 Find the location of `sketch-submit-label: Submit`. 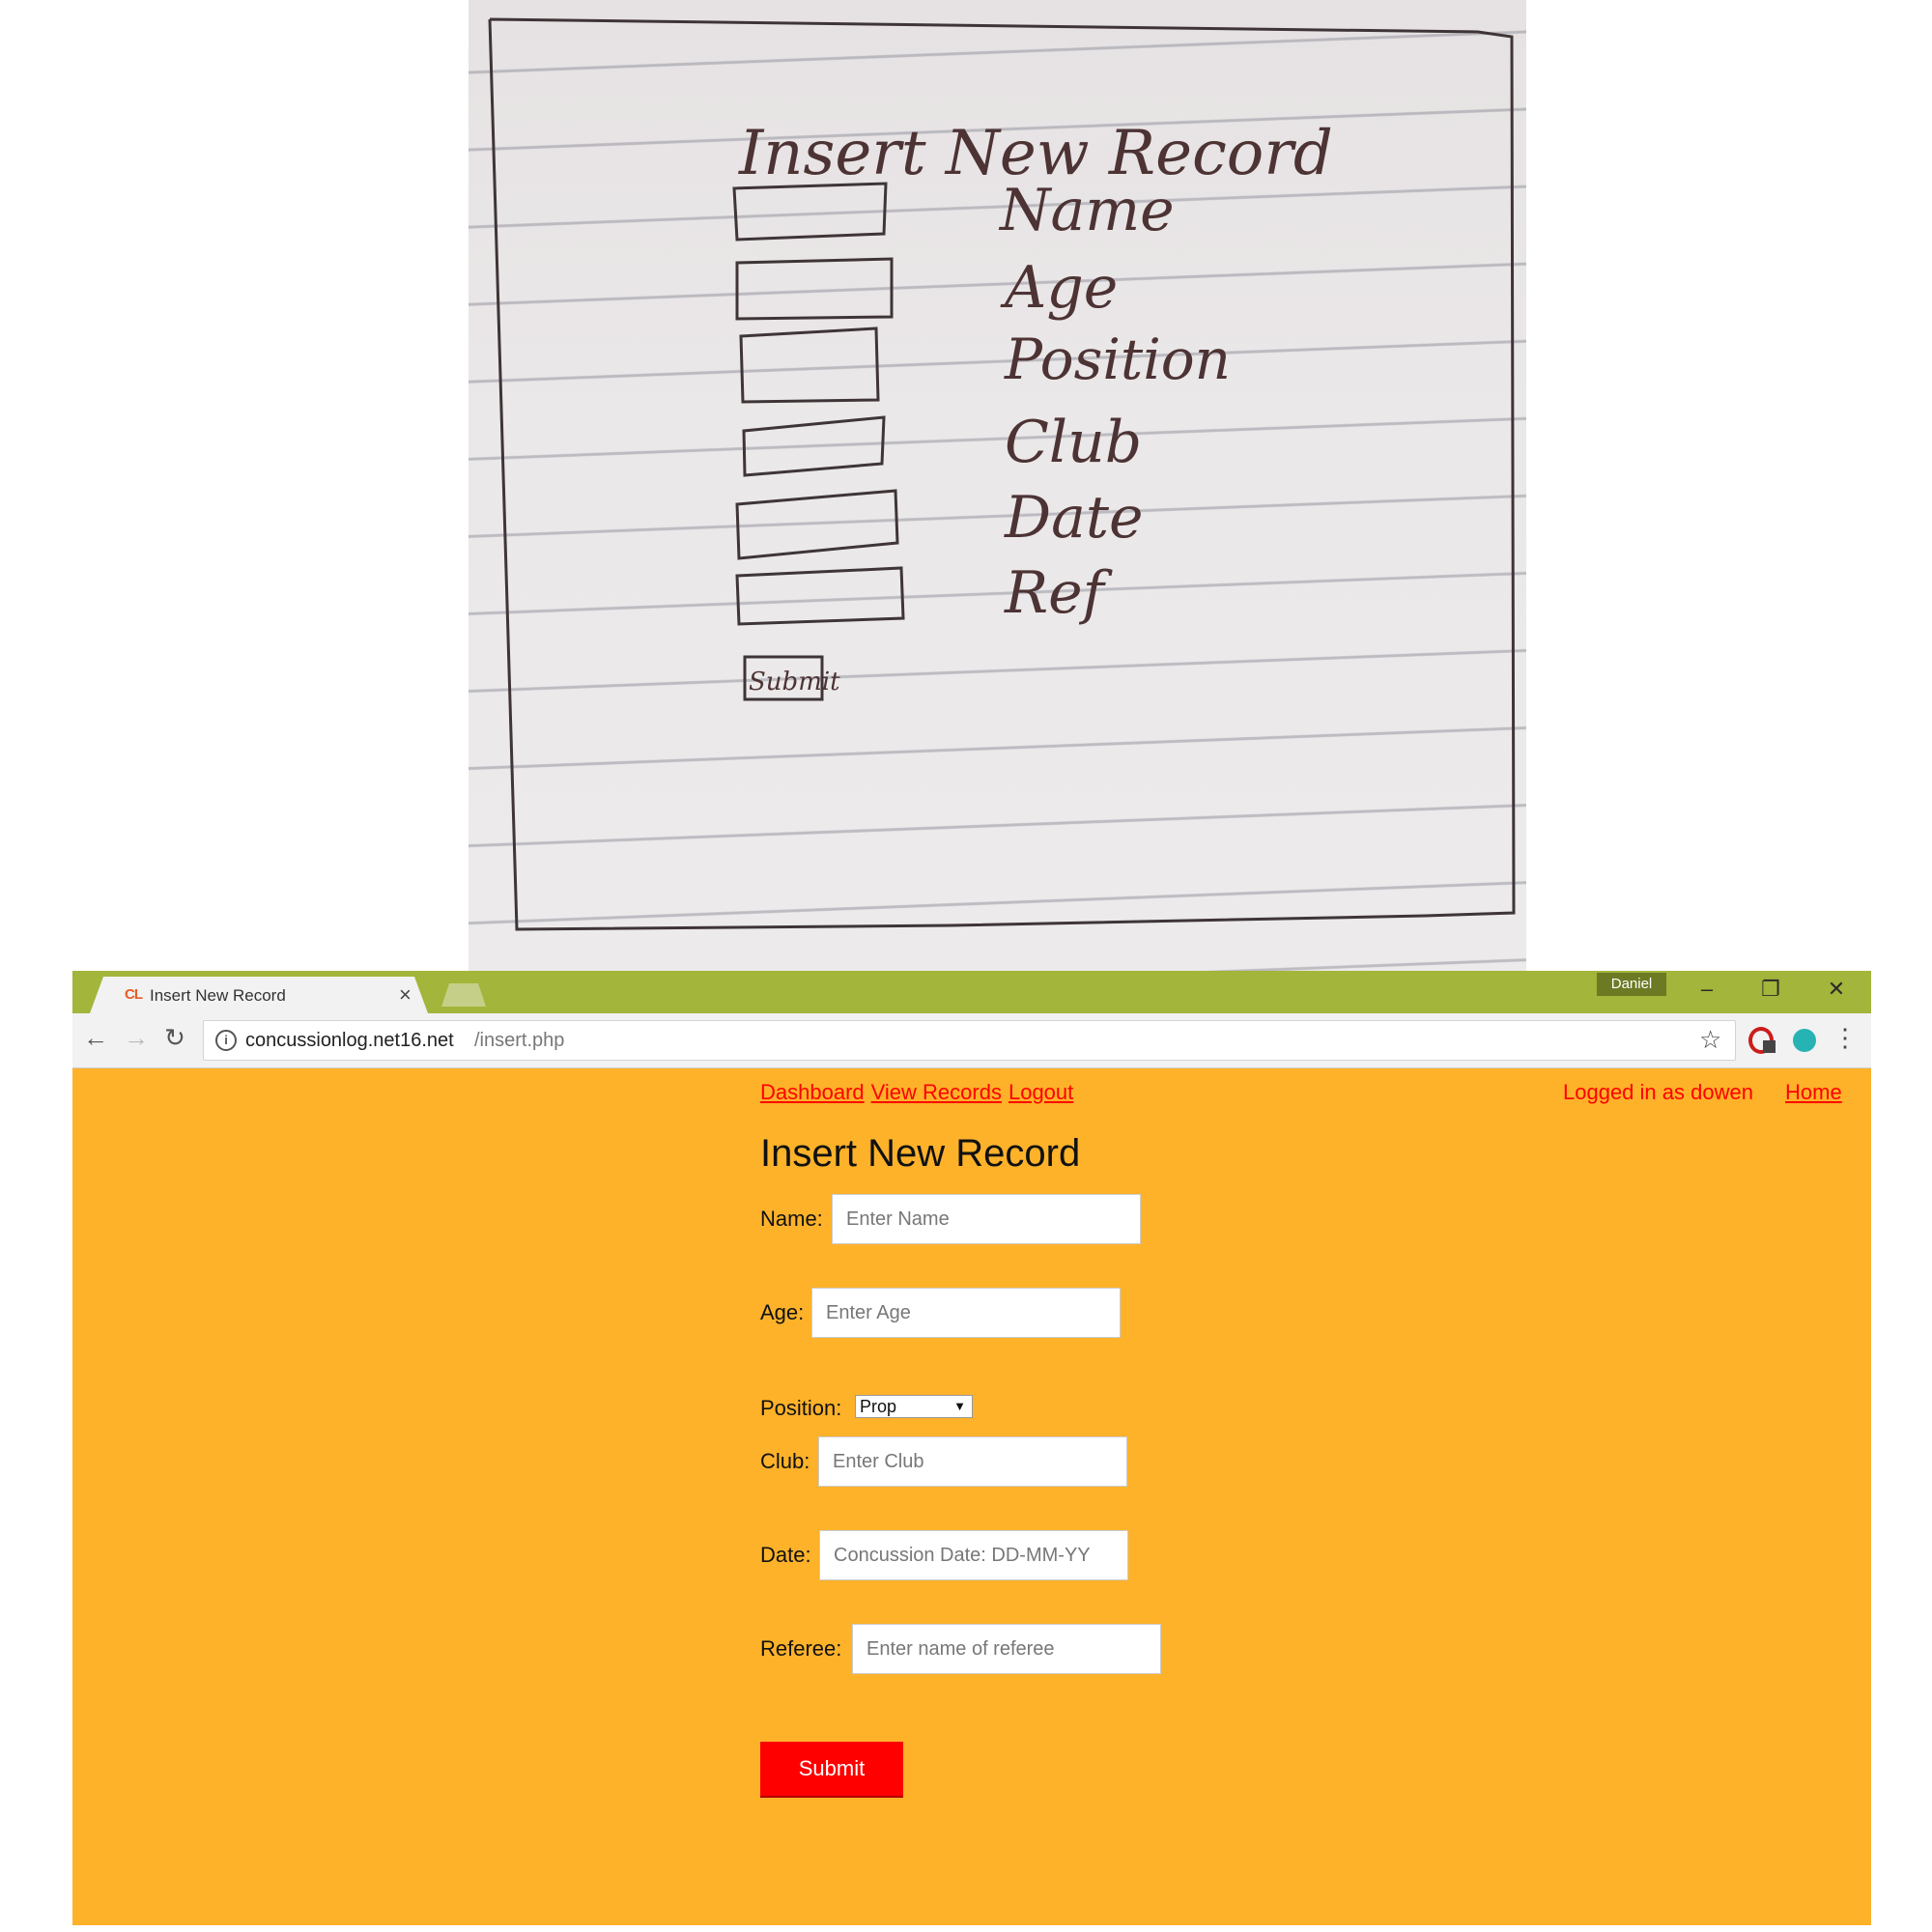

sketch-submit-label: Submit is located at coordinates (794, 682).